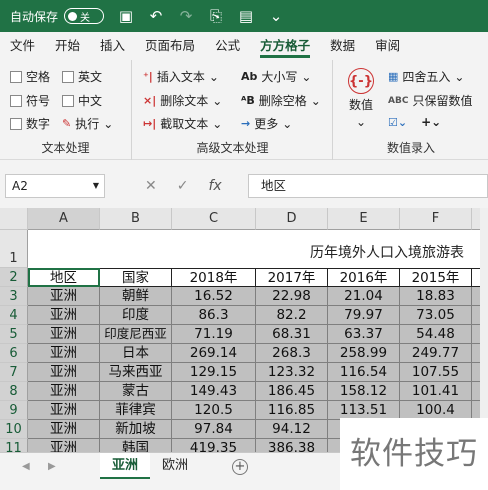 The image size is (488, 490). I want to click on col-header-e: E, so click(364, 219).